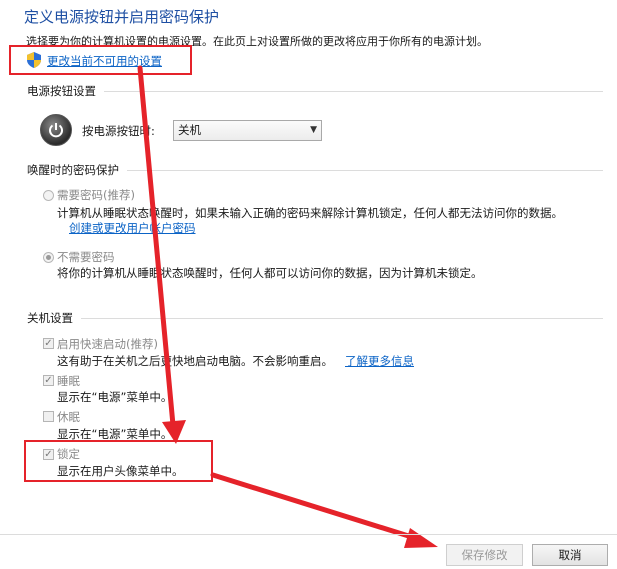 The image size is (617, 569). Describe the element at coordinates (308, 534) in the screenshot. I see `footer-divider` at that location.